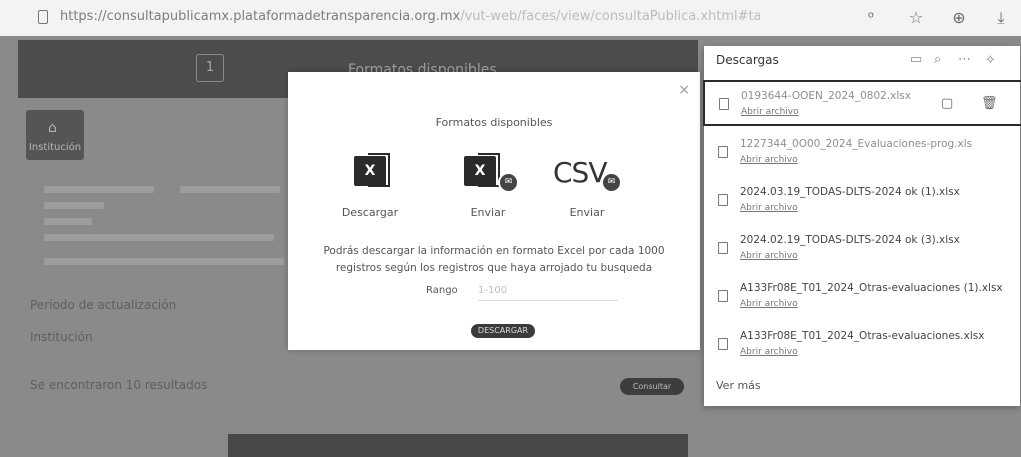 Image resolution: width=1021 pixels, height=457 pixels. Describe the element at coordinates (103, 305) in the screenshot. I see `bg-text: Periodo de actualización` at that location.